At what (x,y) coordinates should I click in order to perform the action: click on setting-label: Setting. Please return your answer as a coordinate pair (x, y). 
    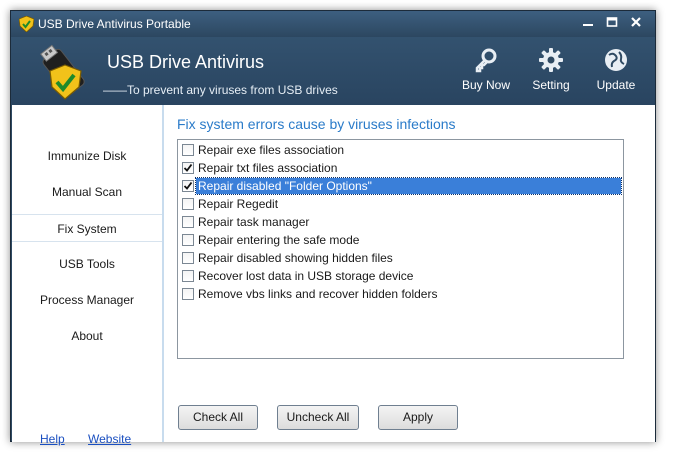
    Looking at the image, I should click on (551, 85).